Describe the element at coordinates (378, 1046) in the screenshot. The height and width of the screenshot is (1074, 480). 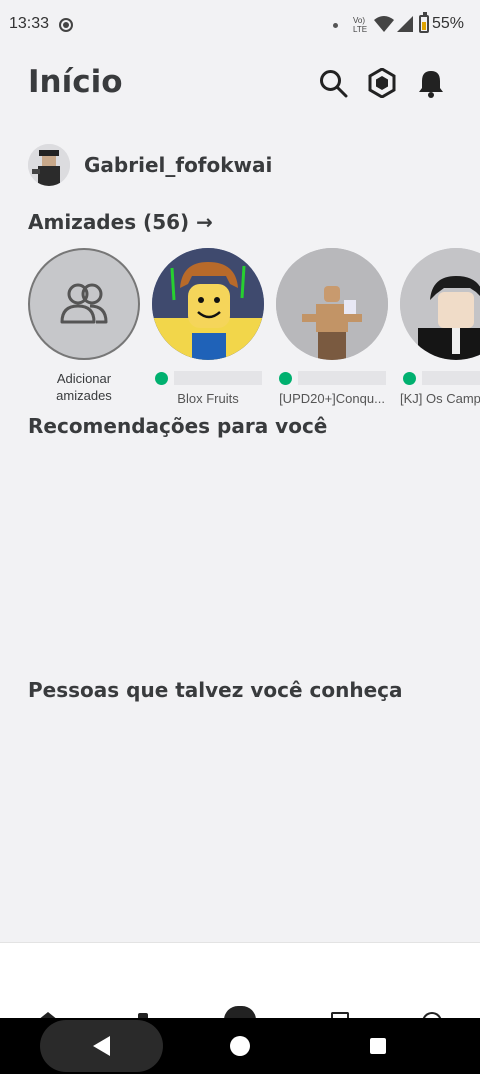
I see `recents-button` at that location.